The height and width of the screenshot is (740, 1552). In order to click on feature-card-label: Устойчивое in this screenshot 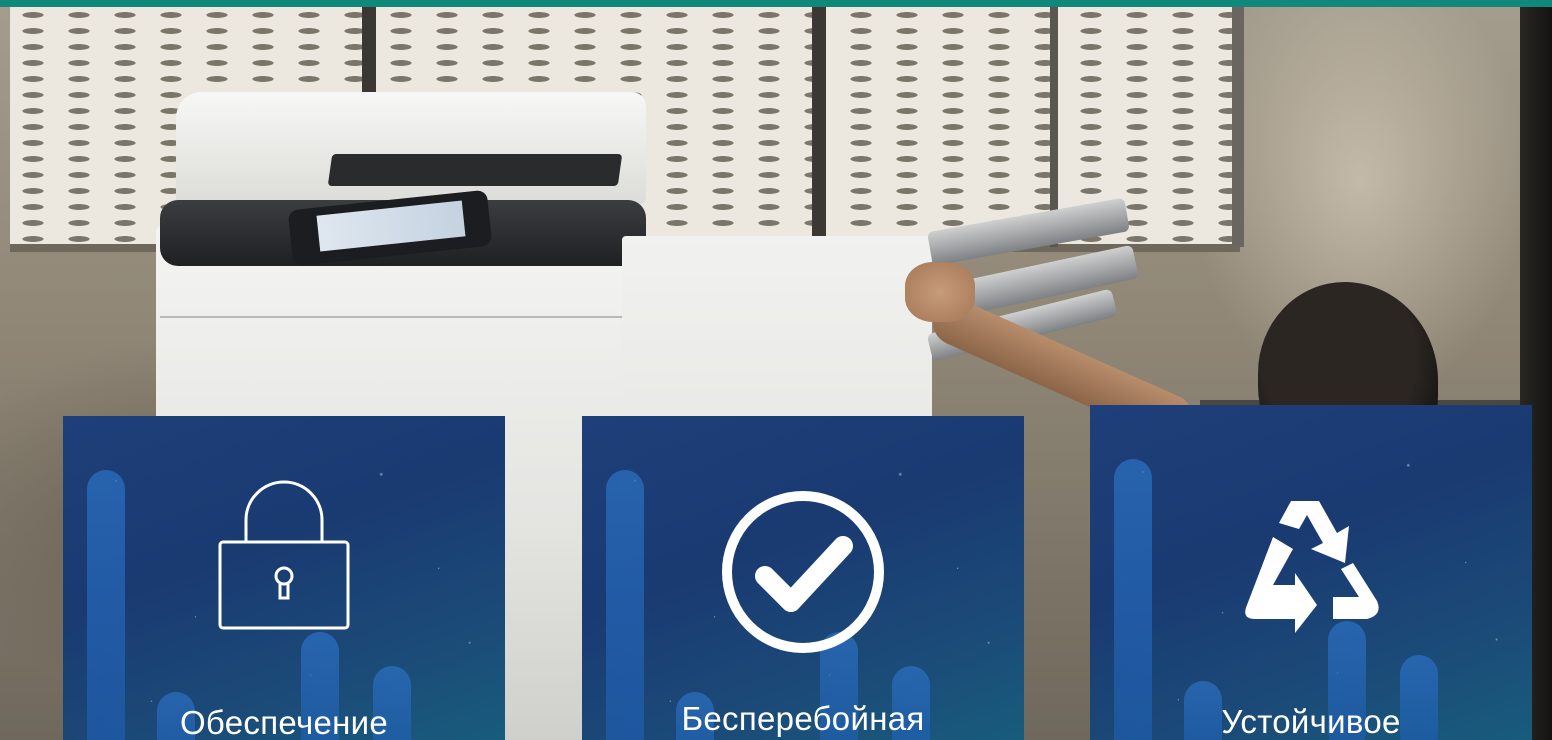, I will do `click(1311, 721)`.